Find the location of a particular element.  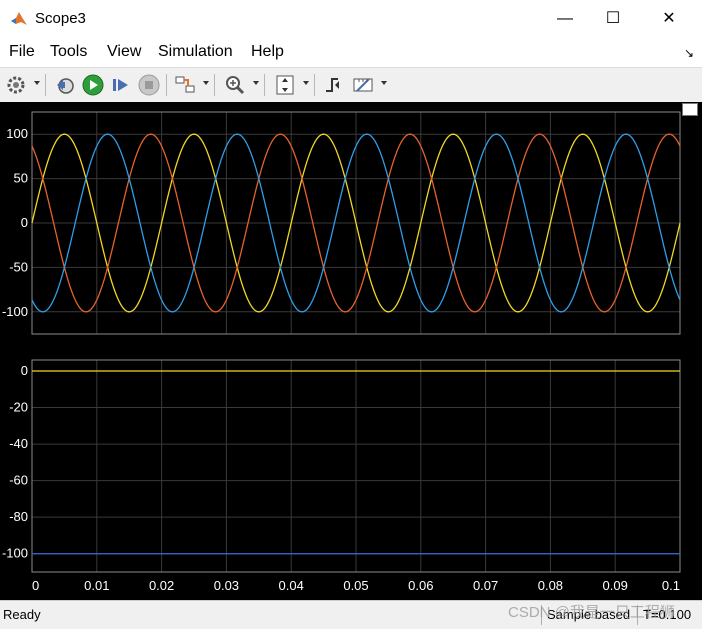

x-tick-label: 0.01 is located at coordinates (96, 585).